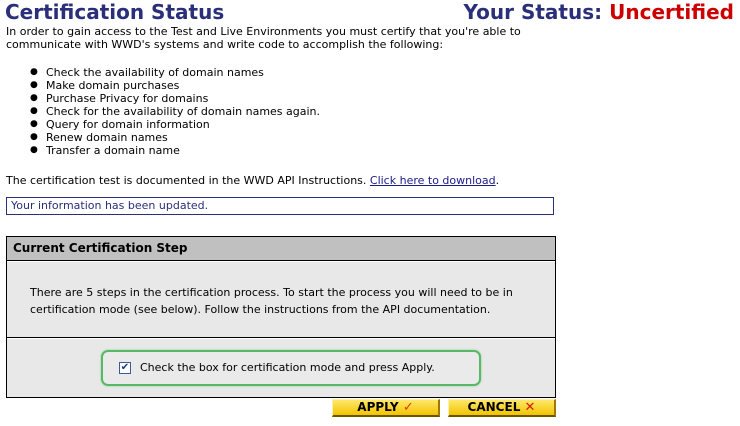  What do you see at coordinates (113, 85) in the screenshot?
I see `list-item-text: Make domain purchases` at bounding box center [113, 85].